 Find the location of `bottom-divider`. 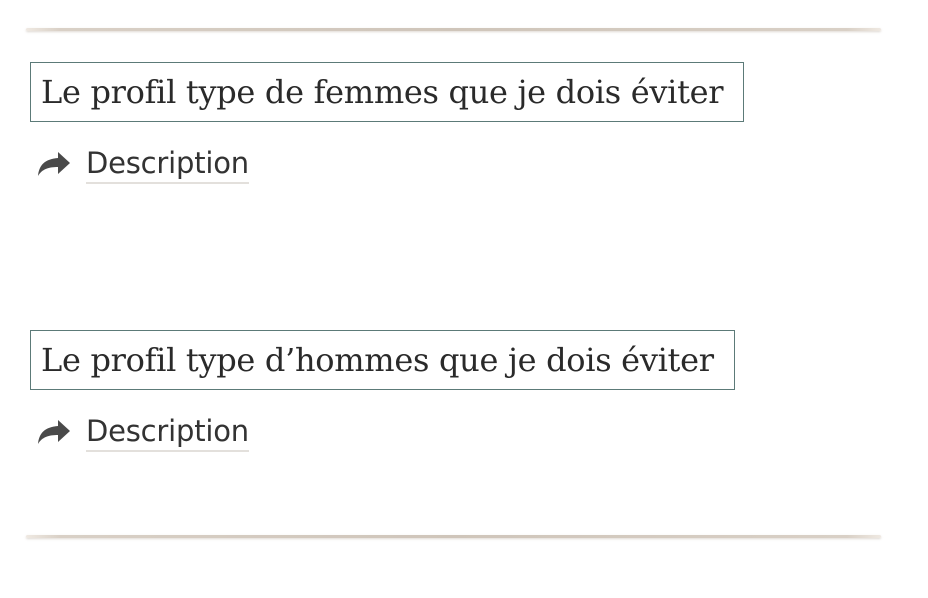

bottom-divider is located at coordinates (453, 536).